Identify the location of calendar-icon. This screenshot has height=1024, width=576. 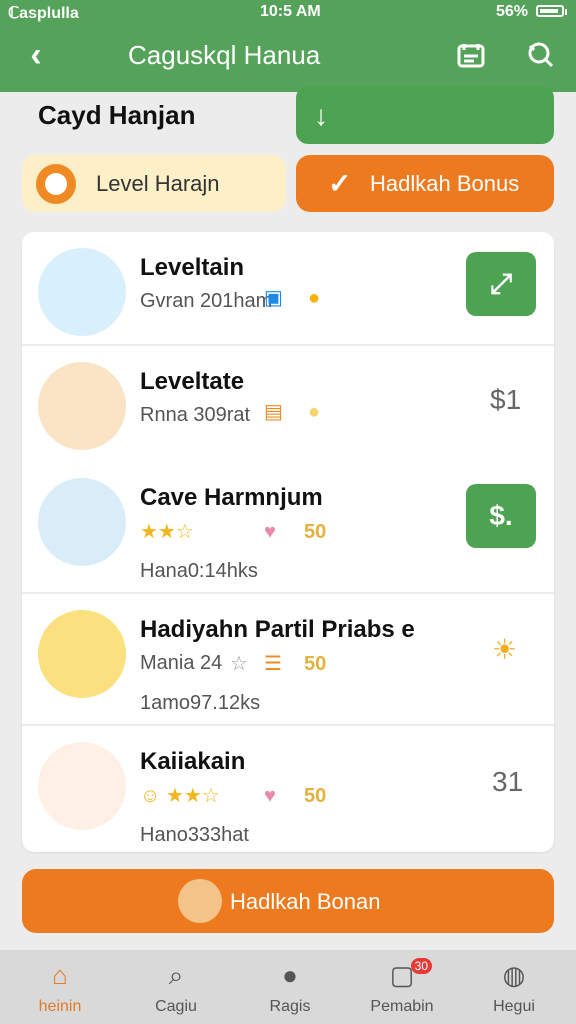
(471, 55).